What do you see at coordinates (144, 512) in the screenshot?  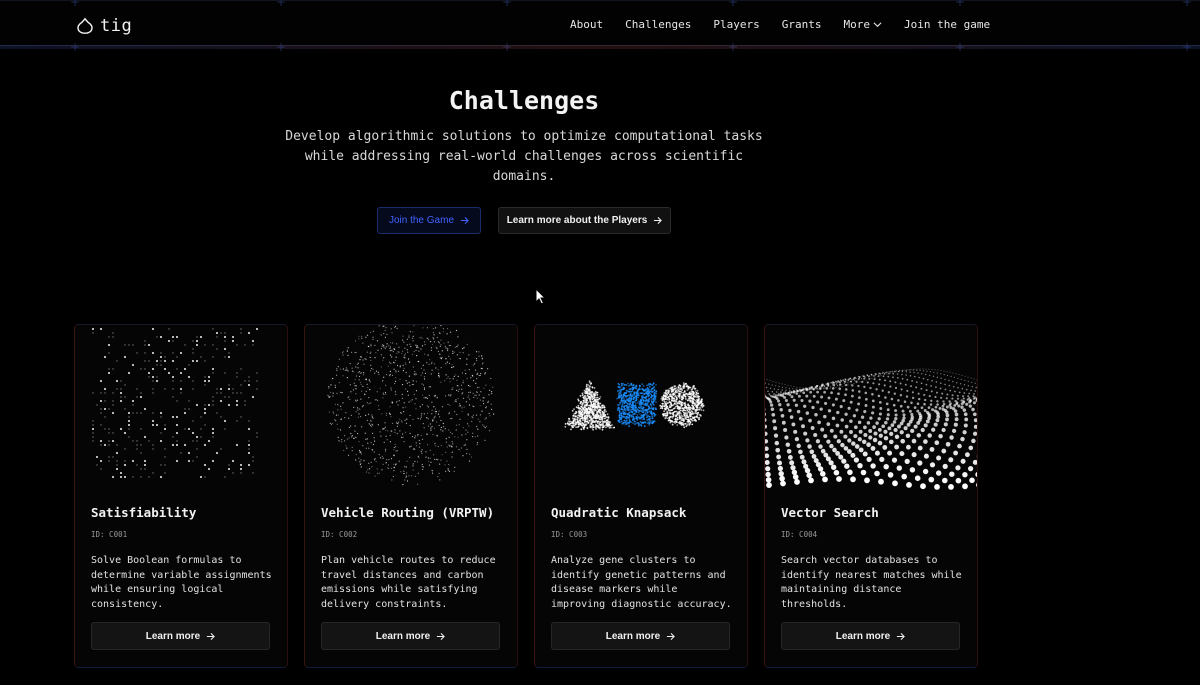 I see `card-title: Satisfiability` at bounding box center [144, 512].